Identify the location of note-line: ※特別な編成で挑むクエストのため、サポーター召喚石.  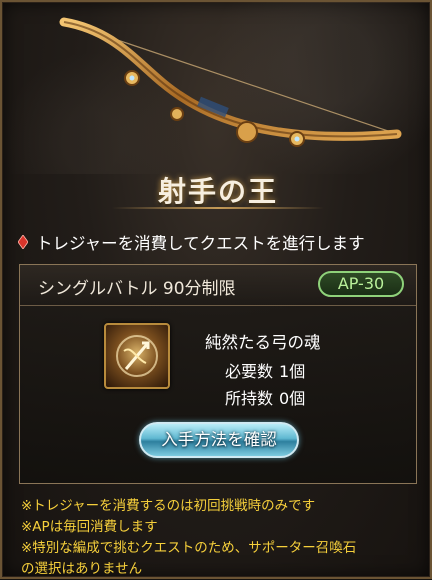
(189, 548).